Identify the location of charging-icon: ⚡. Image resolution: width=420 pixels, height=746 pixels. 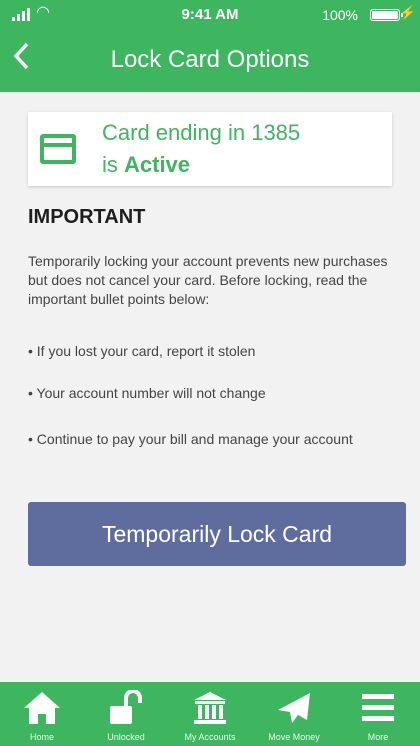
(407, 12).